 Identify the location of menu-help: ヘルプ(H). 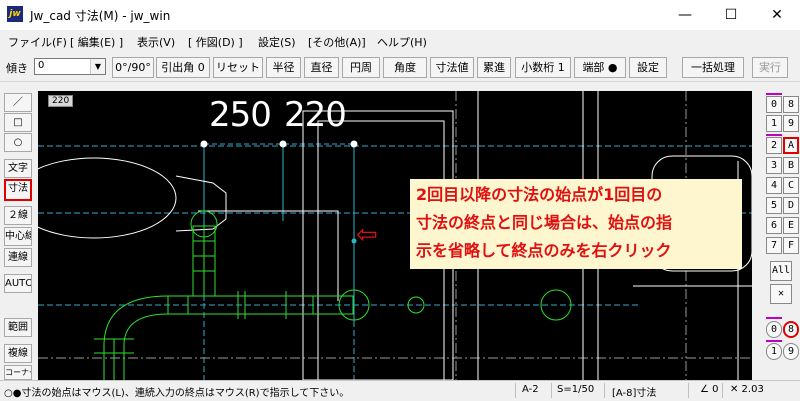
(402, 42).